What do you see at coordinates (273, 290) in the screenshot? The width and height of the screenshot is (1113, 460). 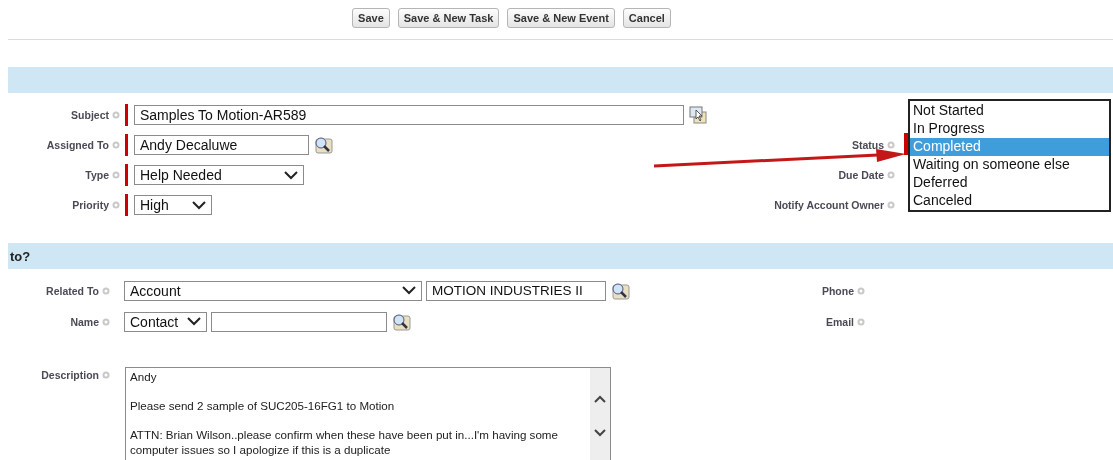 I see `select-field: Account` at bounding box center [273, 290].